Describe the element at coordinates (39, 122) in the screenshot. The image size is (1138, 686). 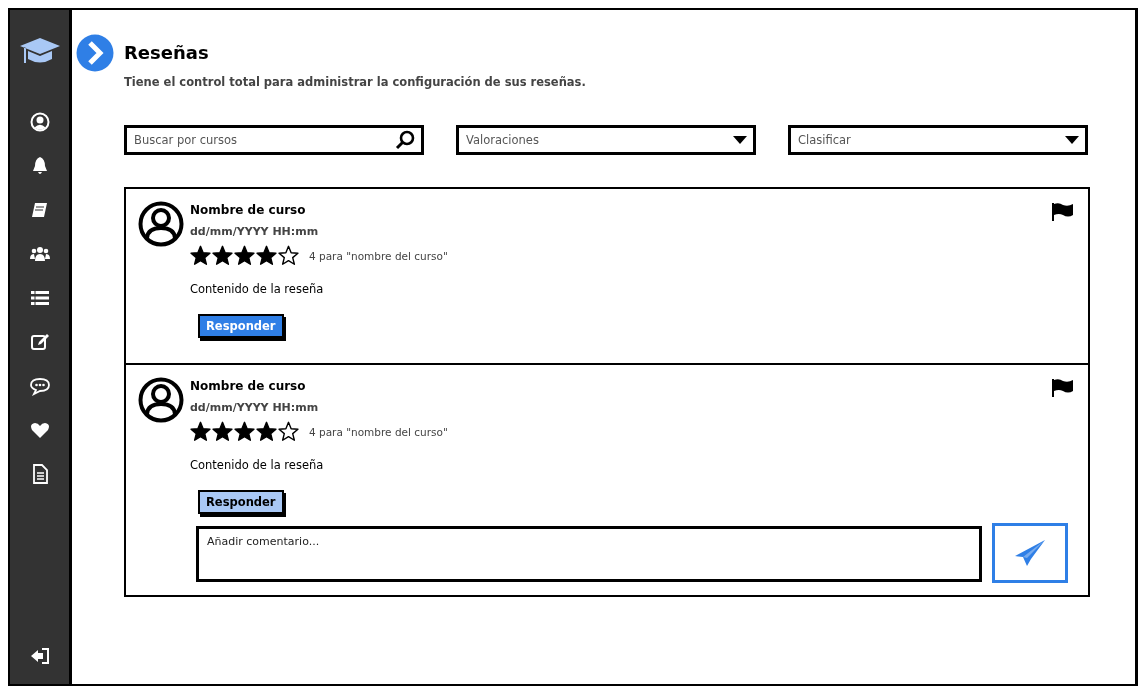
I see `user-icon` at that location.